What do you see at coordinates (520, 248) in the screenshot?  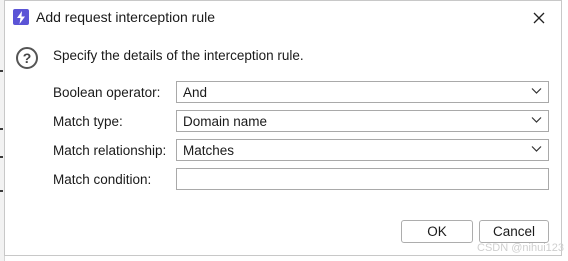 I see `watermark: CSDN @nihui123` at bounding box center [520, 248].